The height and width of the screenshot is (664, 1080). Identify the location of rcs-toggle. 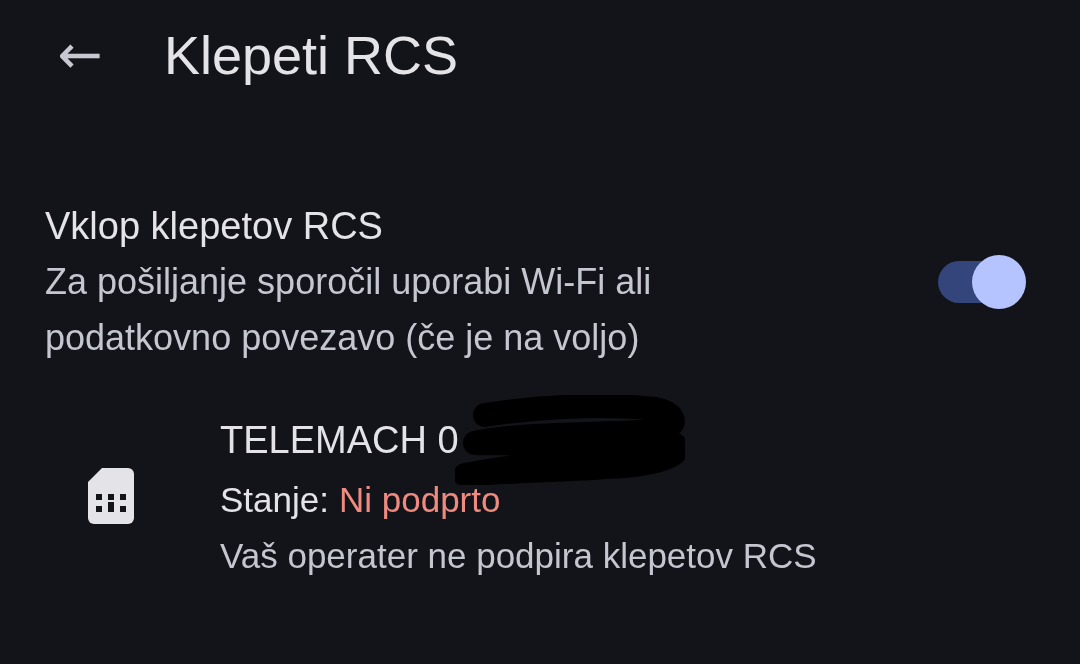
(983, 282).